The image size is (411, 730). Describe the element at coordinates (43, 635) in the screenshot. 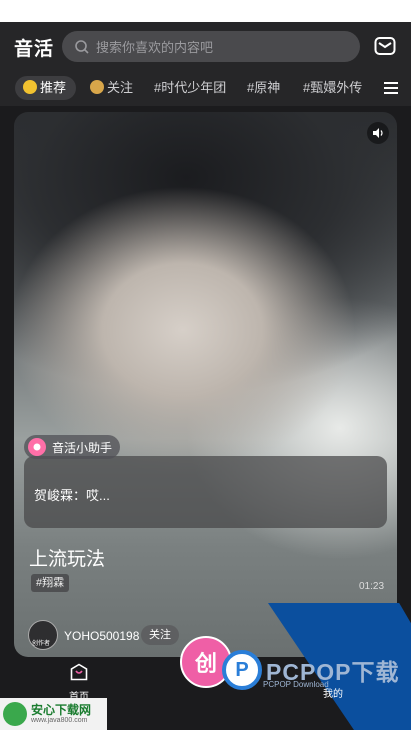

I see `author-avatar: 创作者` at that location.